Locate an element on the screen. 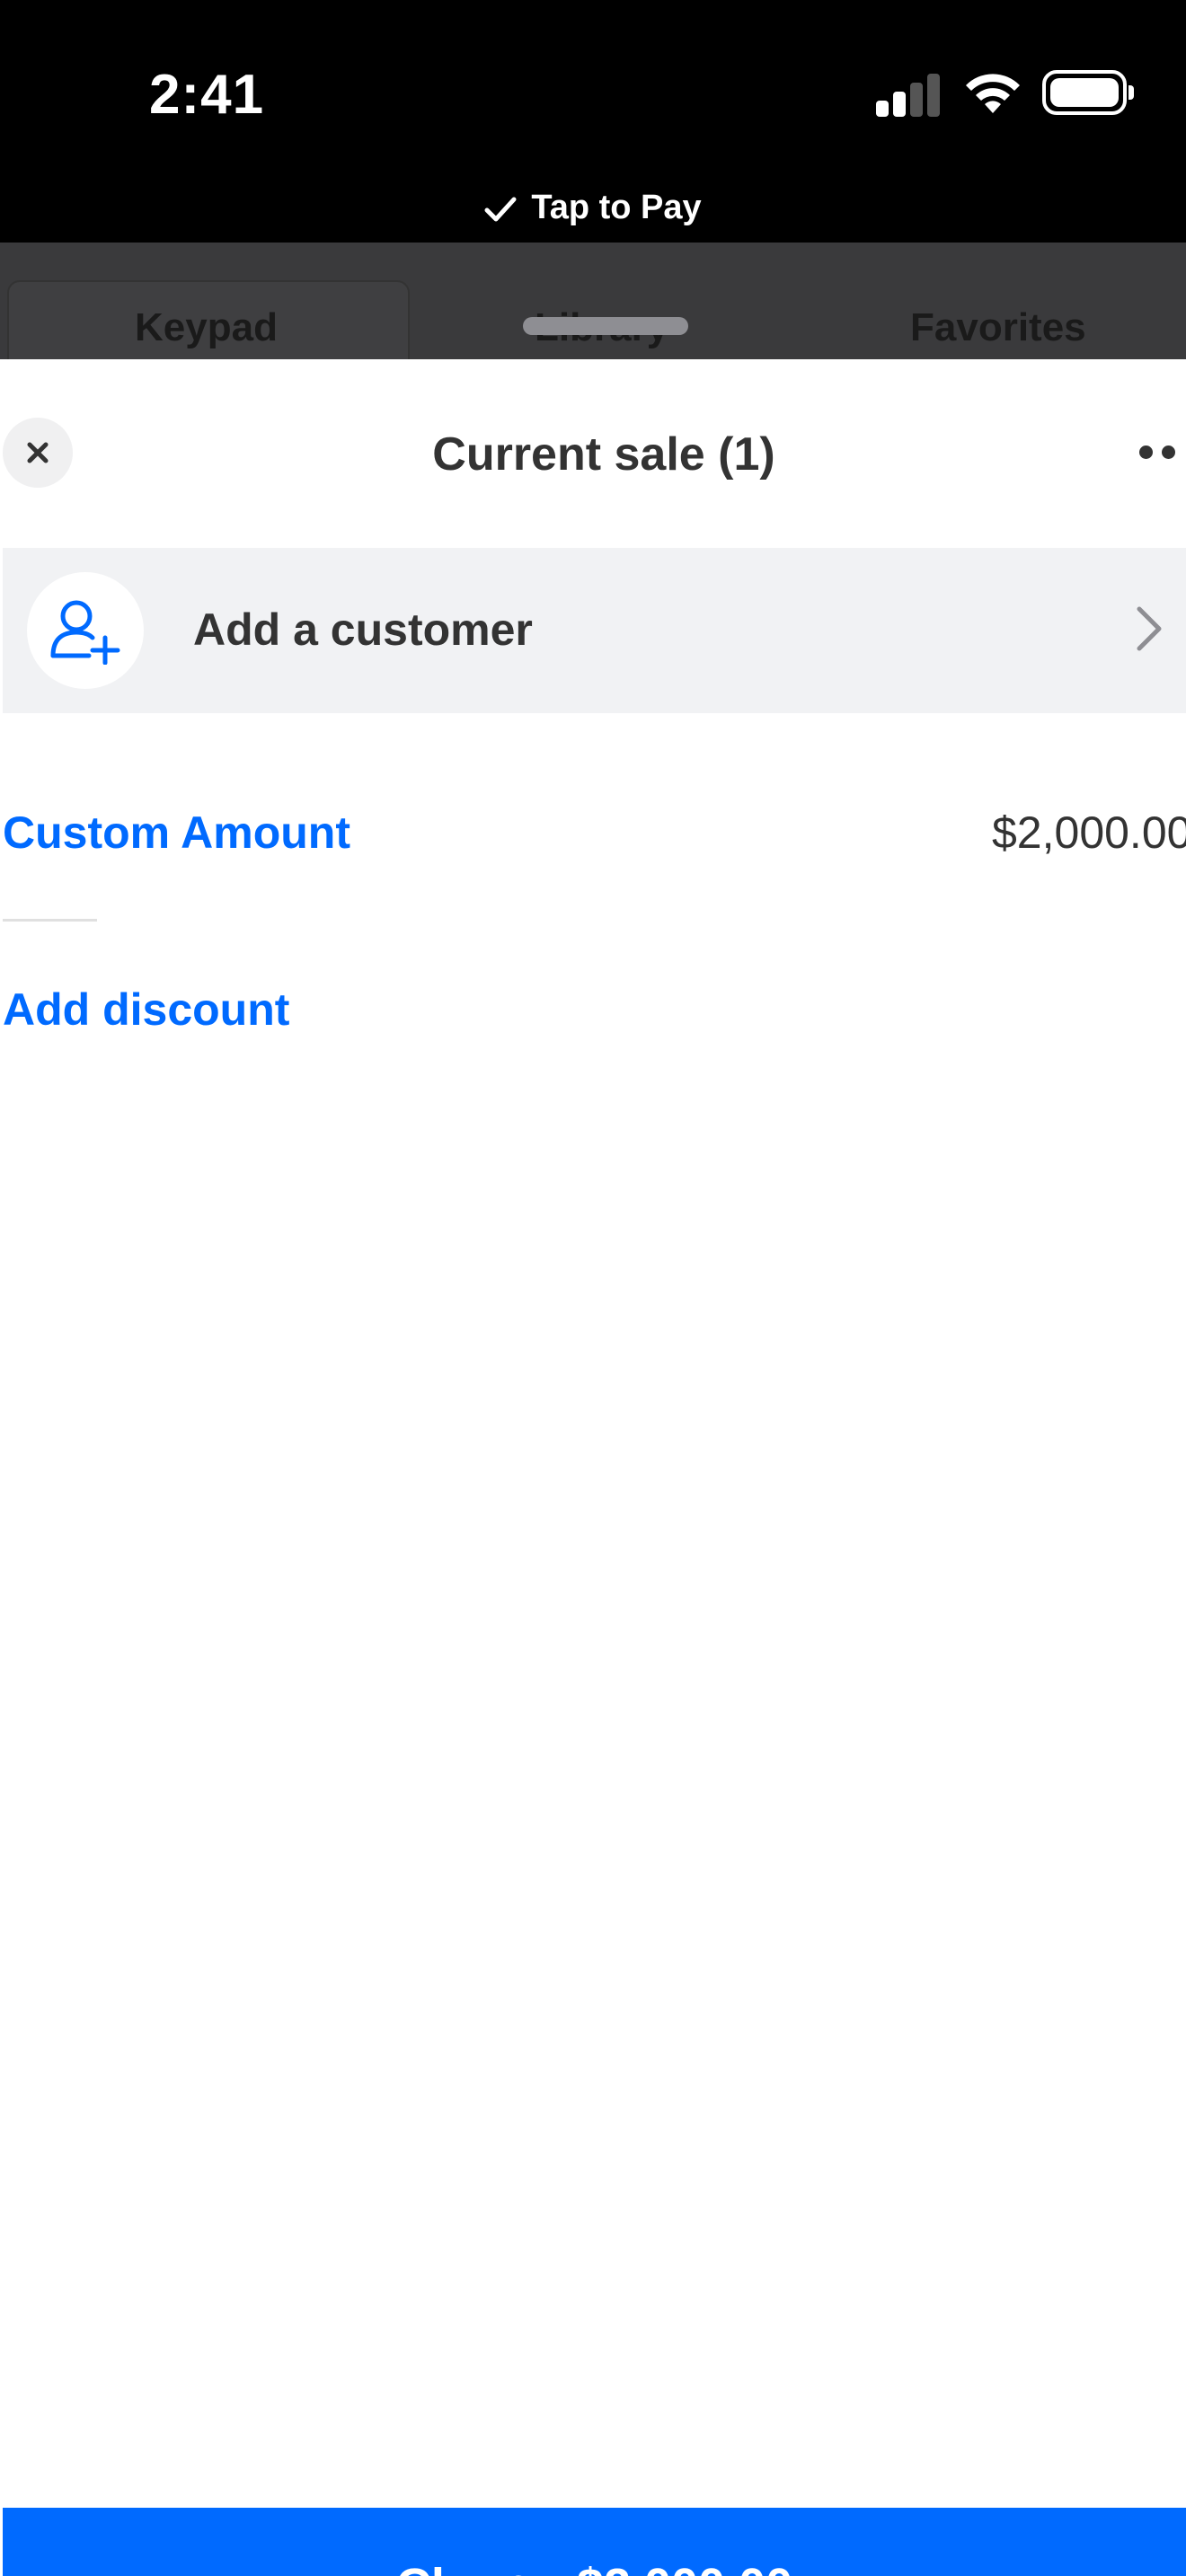 Image resolution: width=1186 pixels, height=2576 pixels. charge-button-label: Charge $2,000.00 is located at coordinates (594, 2567).